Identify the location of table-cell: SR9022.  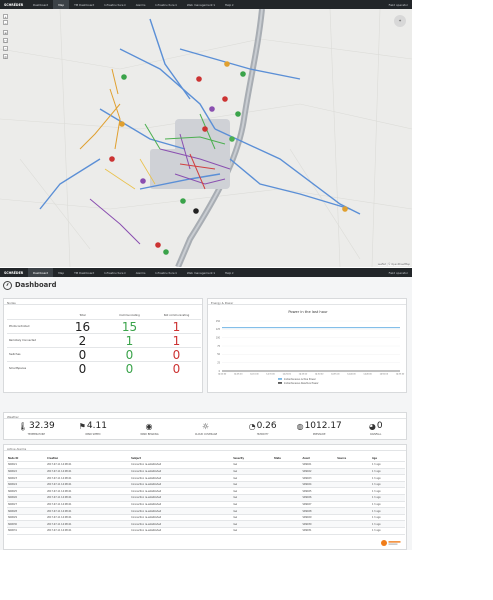
(319, 472).